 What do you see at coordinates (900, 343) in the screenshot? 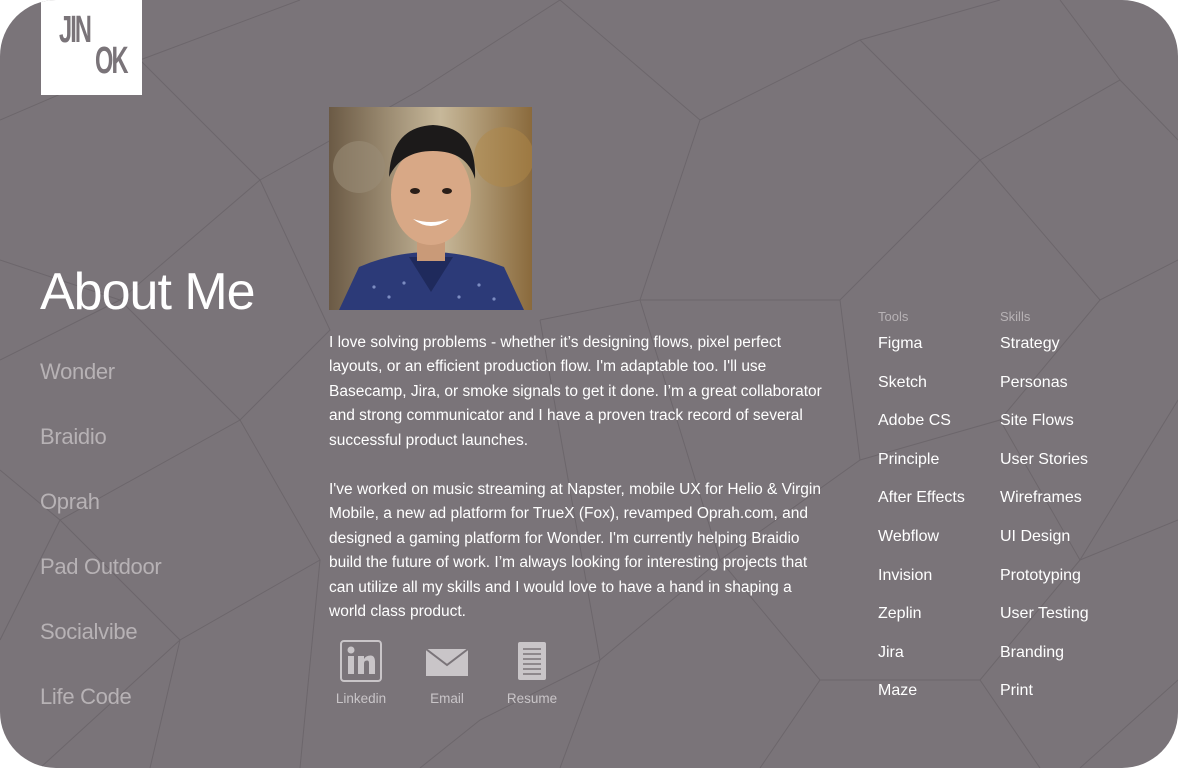
I see `tool-item: Figma` at bounding box center [900, 343].